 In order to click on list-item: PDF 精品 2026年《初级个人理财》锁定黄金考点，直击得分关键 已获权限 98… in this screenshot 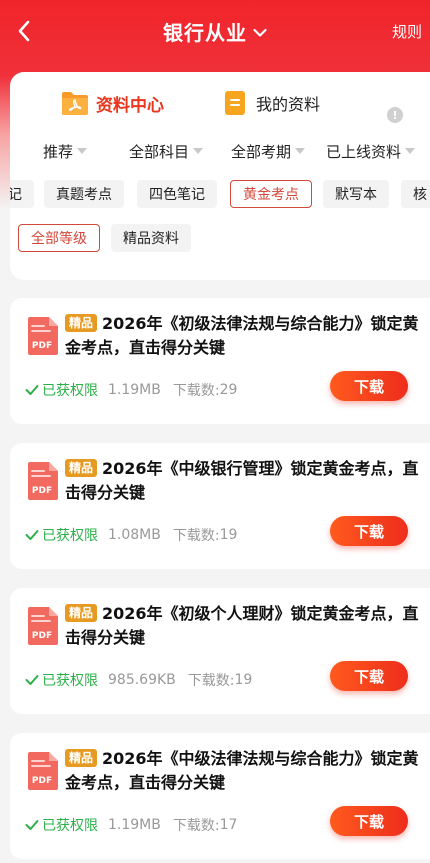, I will do `click(220, 651)`.